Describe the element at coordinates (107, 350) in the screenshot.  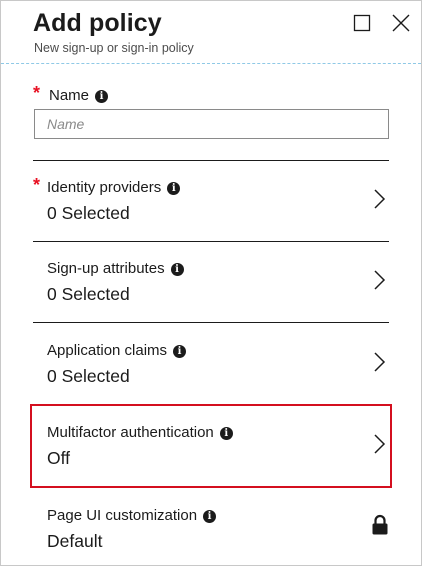
I see `application-claims-label-text: Application claims` at that location.